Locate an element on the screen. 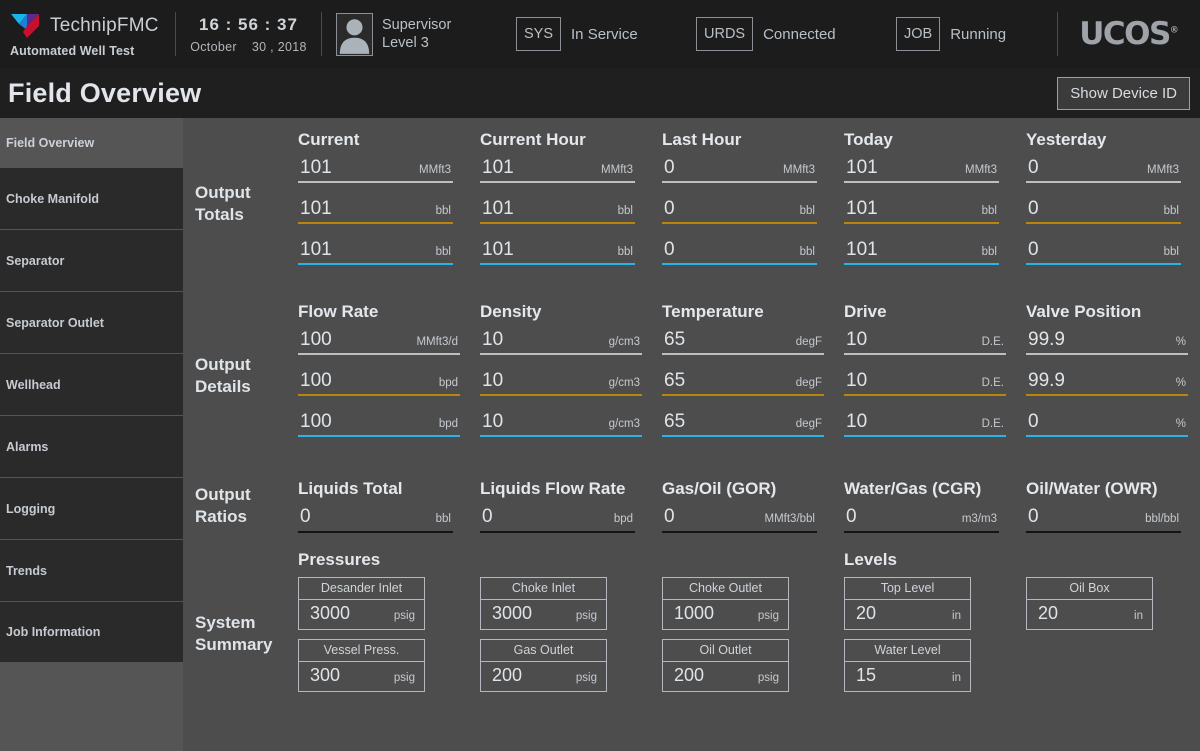  unit: bpd is located at coordinates (448, 382).